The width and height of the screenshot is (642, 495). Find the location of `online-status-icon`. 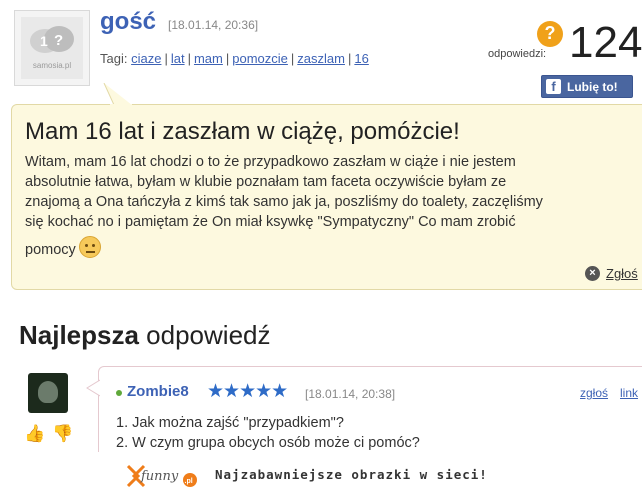

online-status-icon is located at coordinates (119, 393).